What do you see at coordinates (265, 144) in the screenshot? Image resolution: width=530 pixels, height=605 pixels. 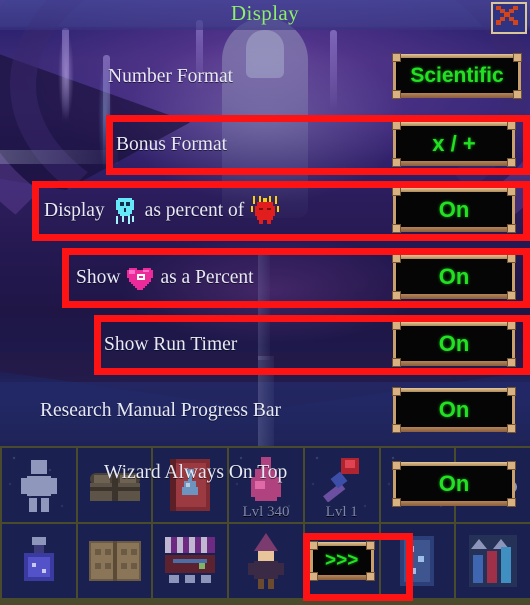 I see `setting-row-bonus-format: Bonus Format x / +` at bounding box center [265, 144].